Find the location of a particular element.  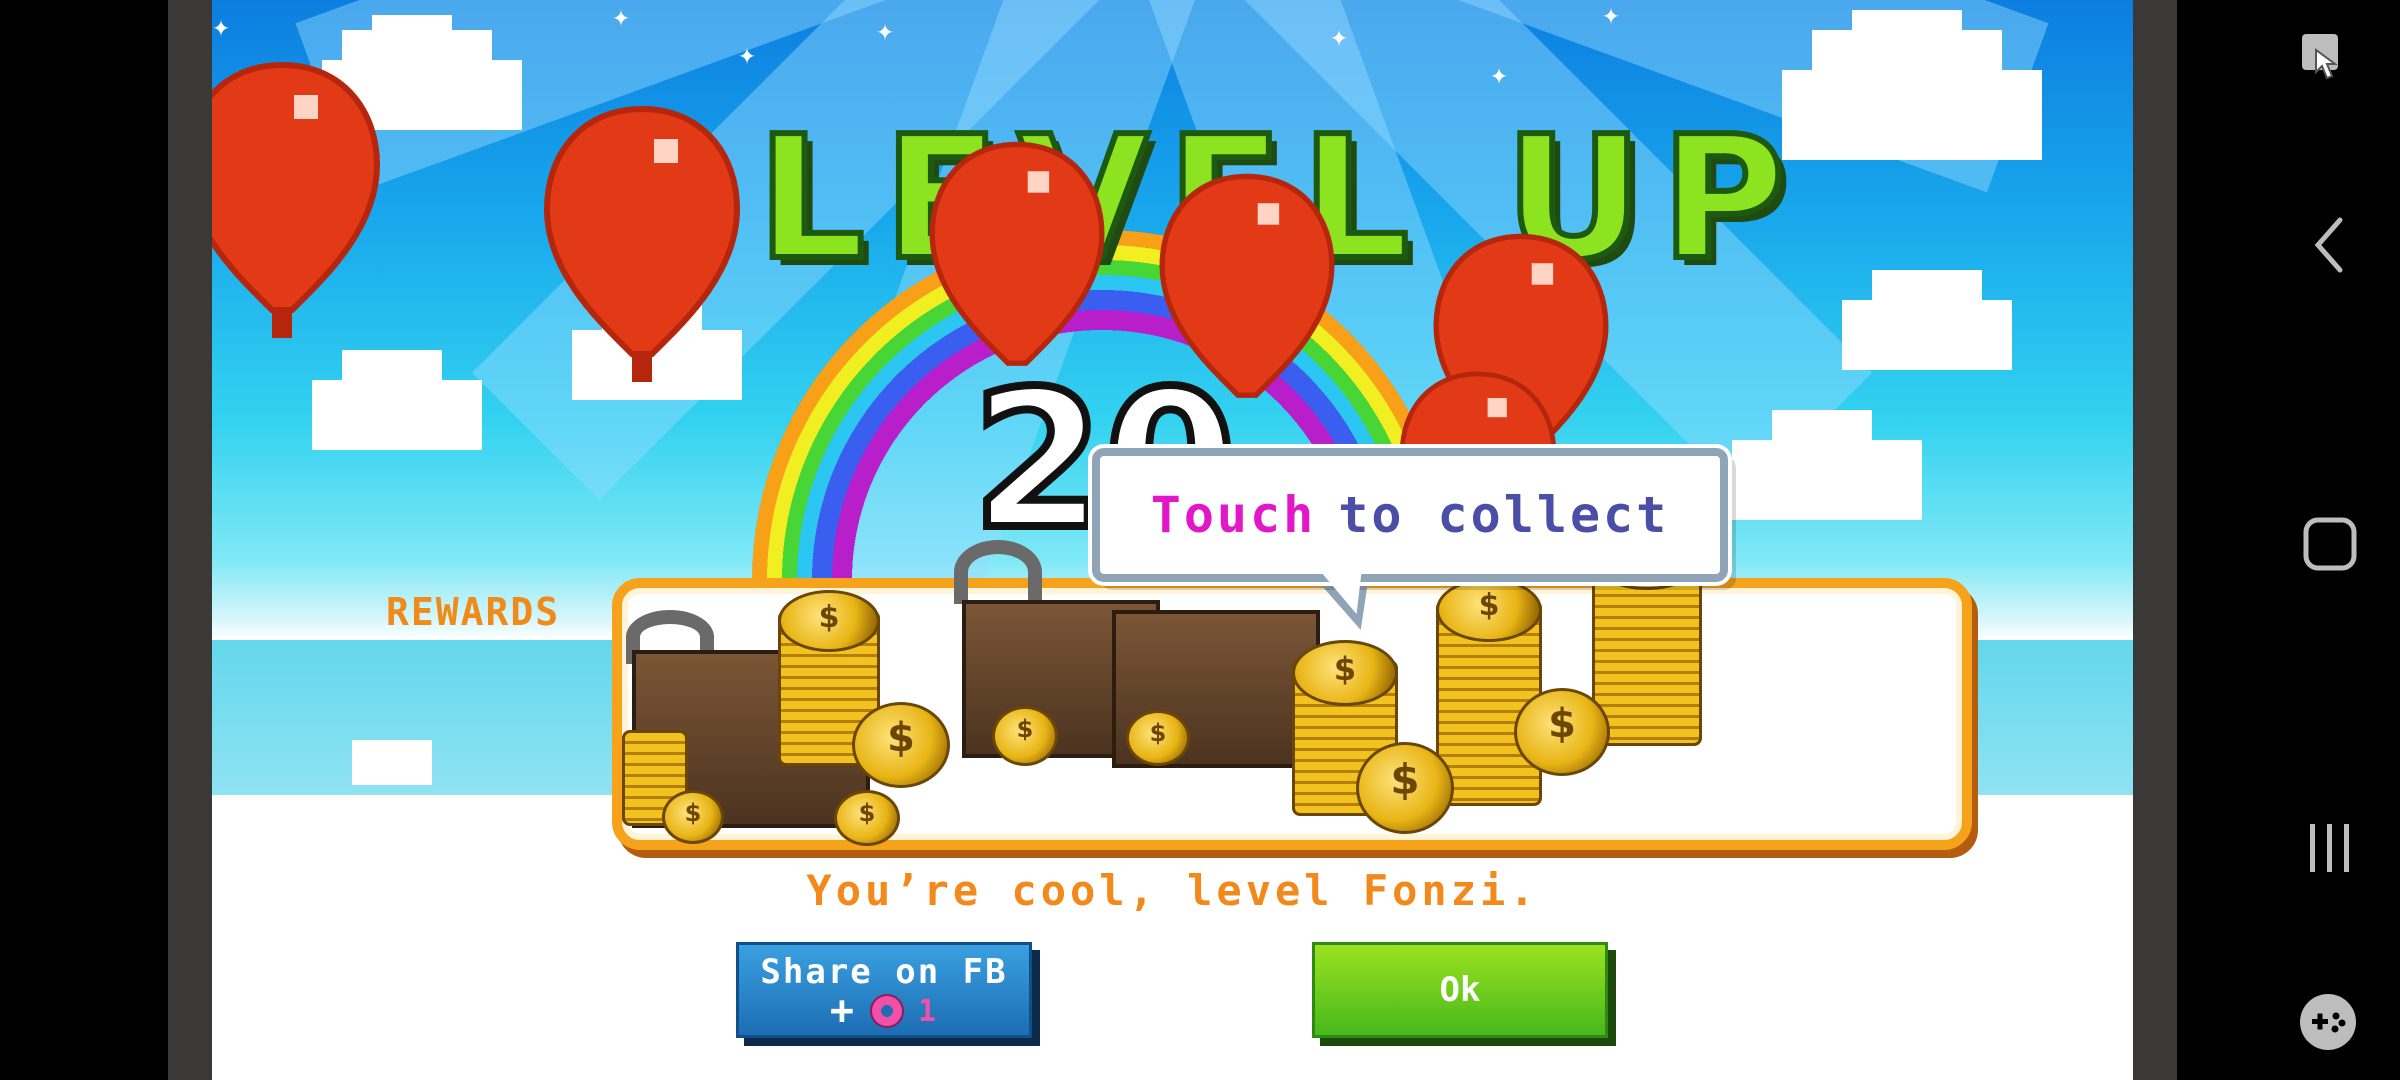

bubble-rest-text: to collect is located at coordinates (1504, 515).